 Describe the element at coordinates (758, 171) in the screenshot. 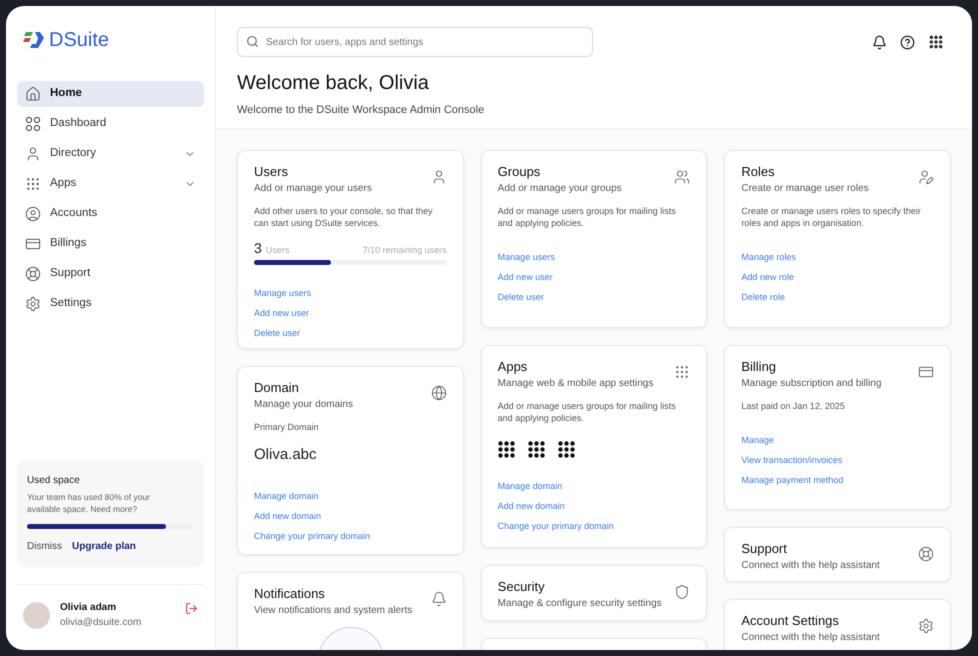

I see `card-title: Roles` at that location.